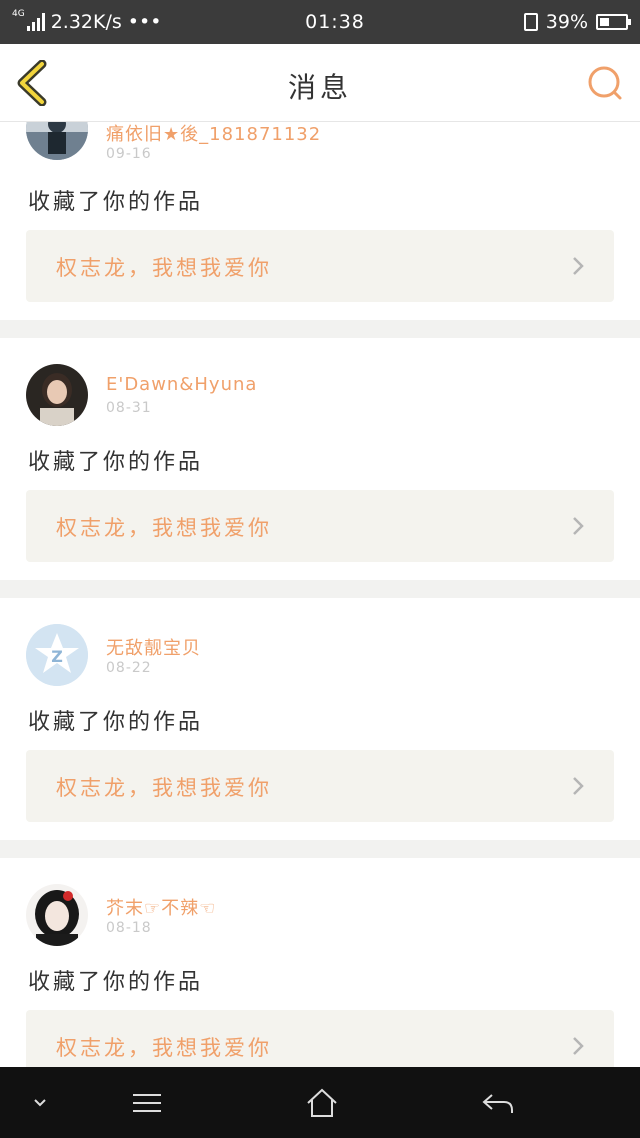 This screenshot has width=640, height=1138. Describe the element at coordinates (144, 22) in the screenshot. I see `more-notifications: •••` at that location.